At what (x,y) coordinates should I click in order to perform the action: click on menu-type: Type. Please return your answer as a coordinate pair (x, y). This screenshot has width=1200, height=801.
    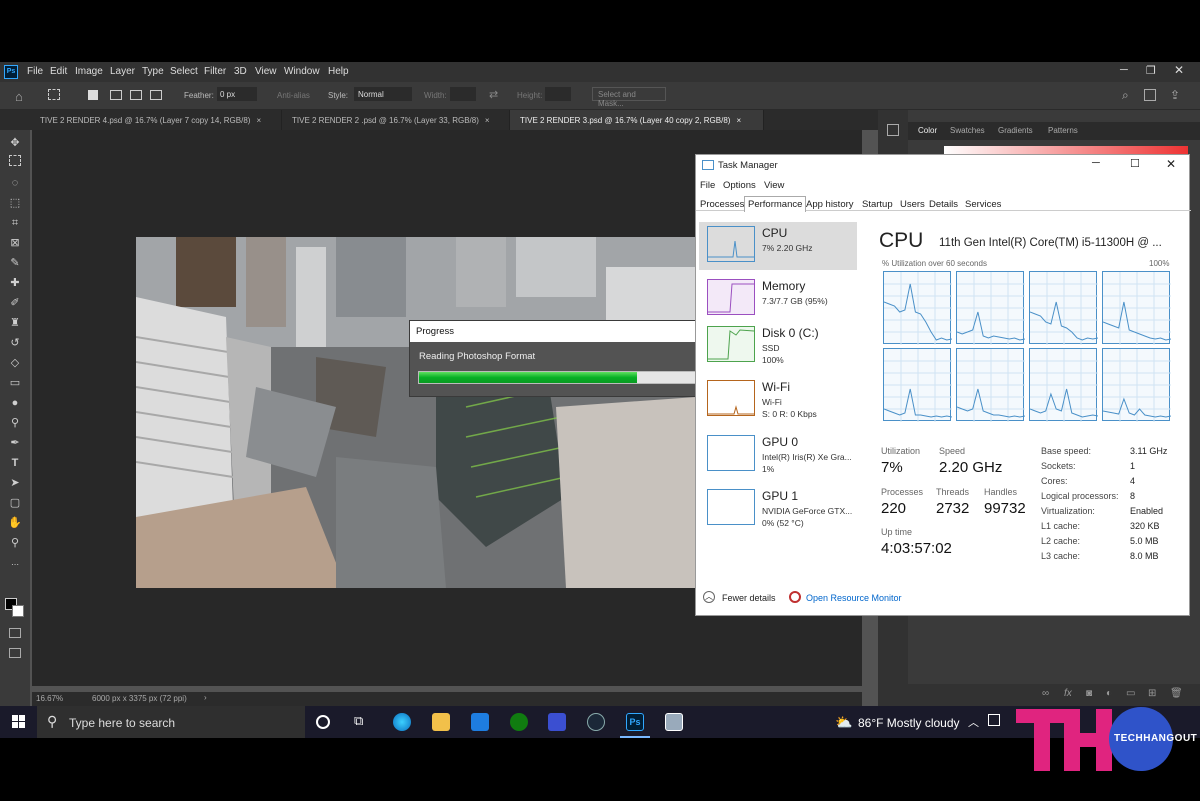
    Looking at the image, I should click on (153, 71).